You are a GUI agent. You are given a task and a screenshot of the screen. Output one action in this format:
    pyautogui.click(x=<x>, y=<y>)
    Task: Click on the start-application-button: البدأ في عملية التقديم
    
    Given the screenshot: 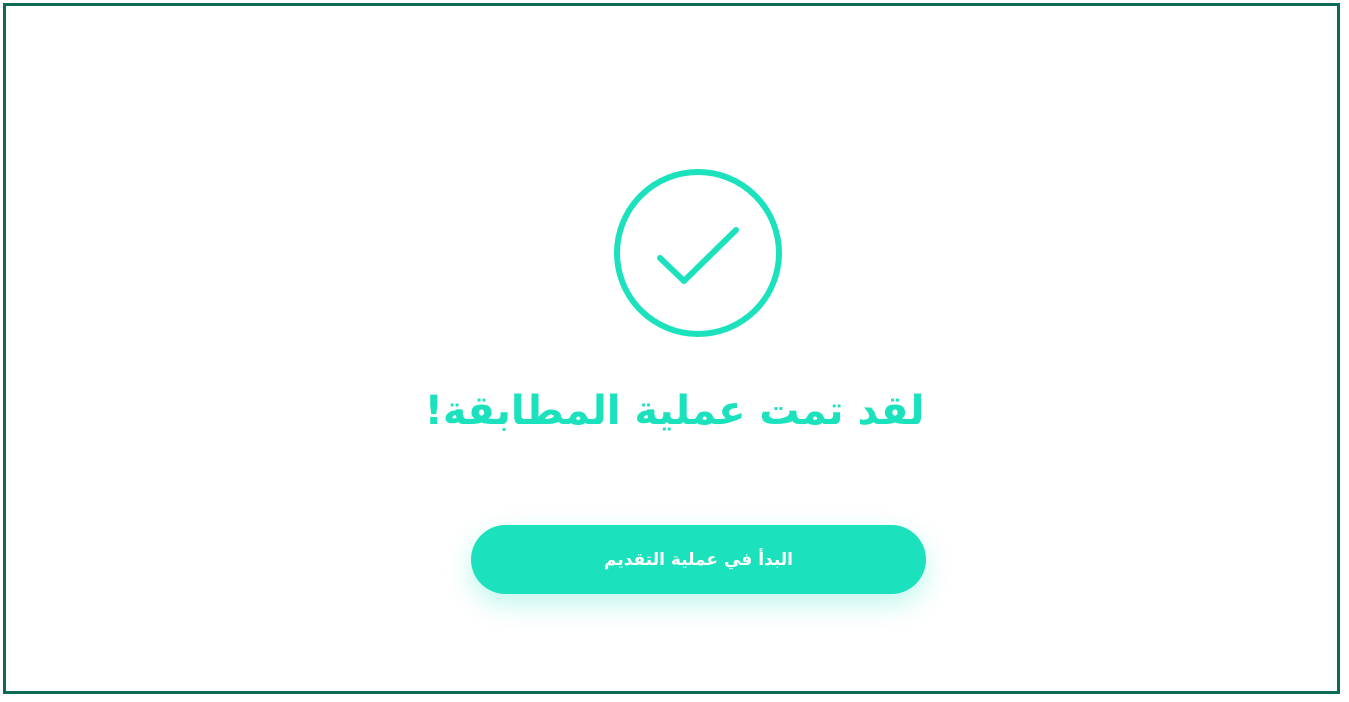 What is the action you would take?
    pyautogui.click(x=698, y=559)
    